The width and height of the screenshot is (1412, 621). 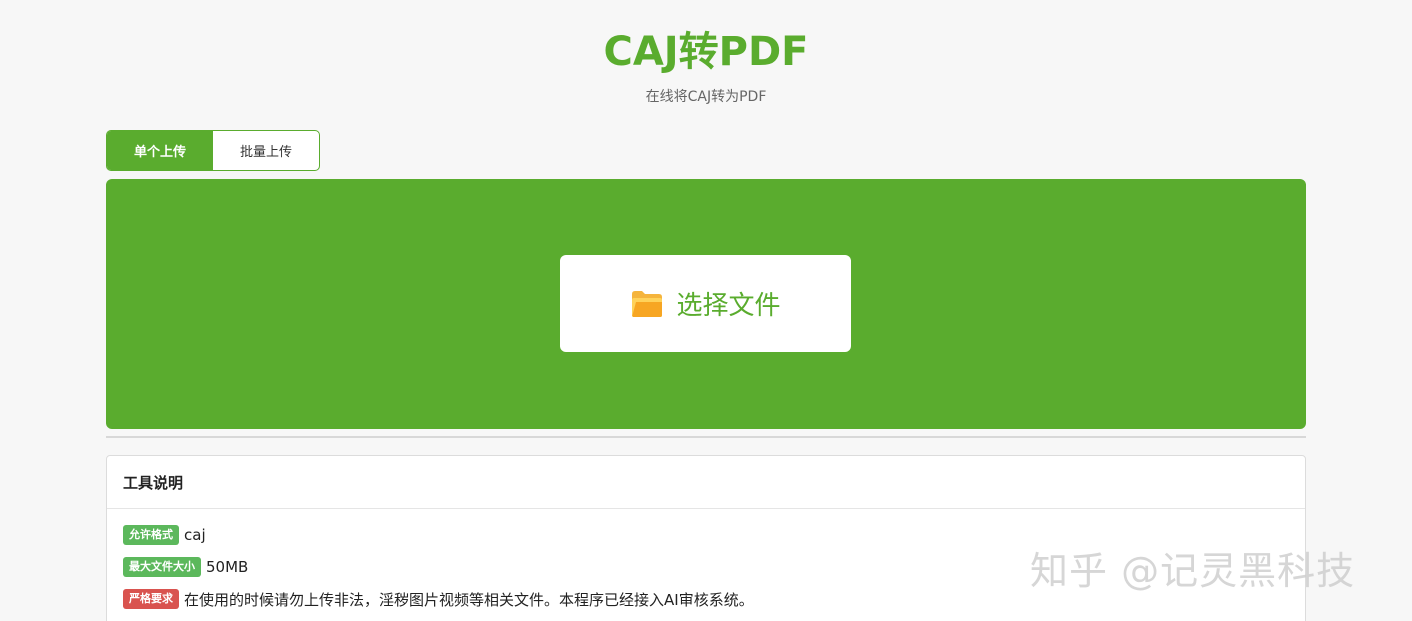 I want to click on upload-mode-tabs: 单个上传 批量上传, so click(x=213, y=150).